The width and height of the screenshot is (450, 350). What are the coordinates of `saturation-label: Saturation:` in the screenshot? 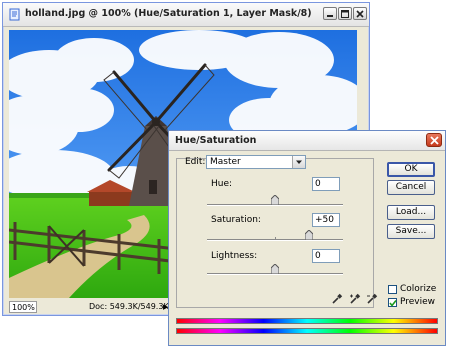 It's located at (236, 220).